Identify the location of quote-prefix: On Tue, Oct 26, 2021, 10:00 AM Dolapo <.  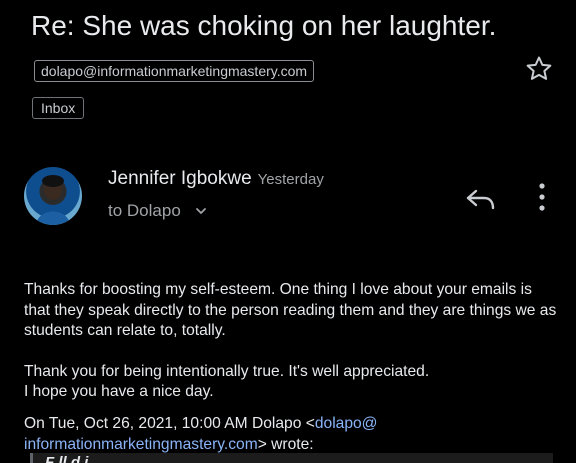
(169, 423).